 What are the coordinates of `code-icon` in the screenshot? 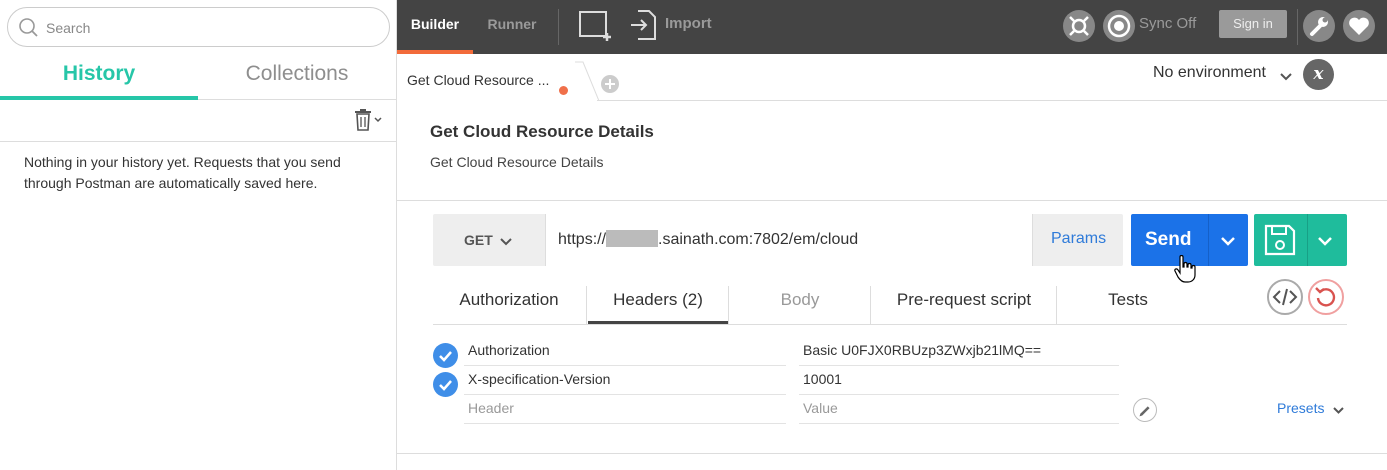 It's located at (1285, 297).